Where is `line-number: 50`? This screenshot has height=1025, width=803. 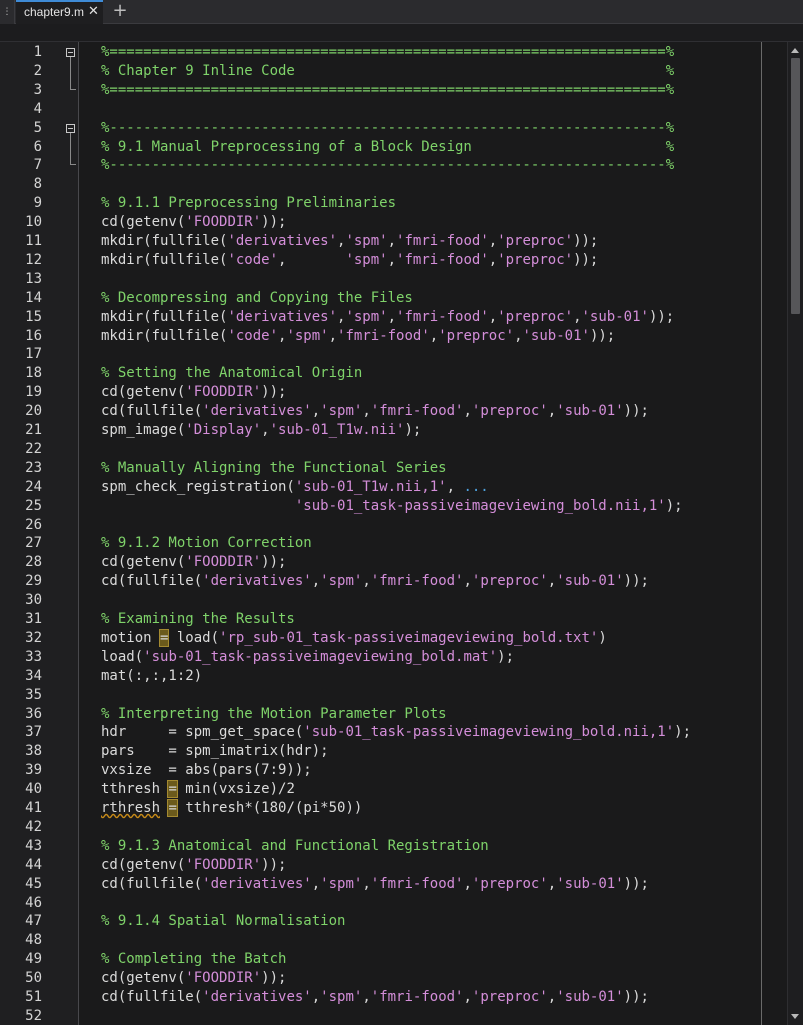
line-number: 50 is located at coordinates (33, 978).